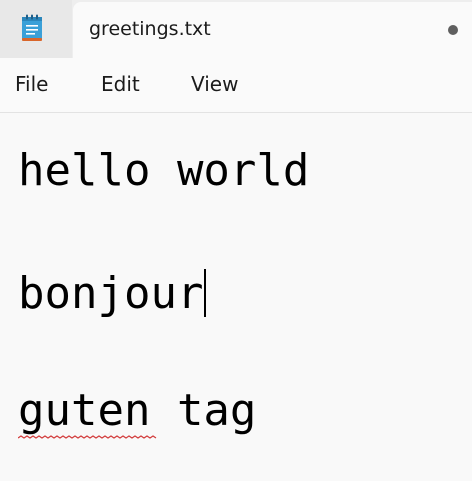 This screenshot has height=481, width=472. Describe the element at coordinates (31, 84) in the screenshot. I see `menu-file: File` at that location.